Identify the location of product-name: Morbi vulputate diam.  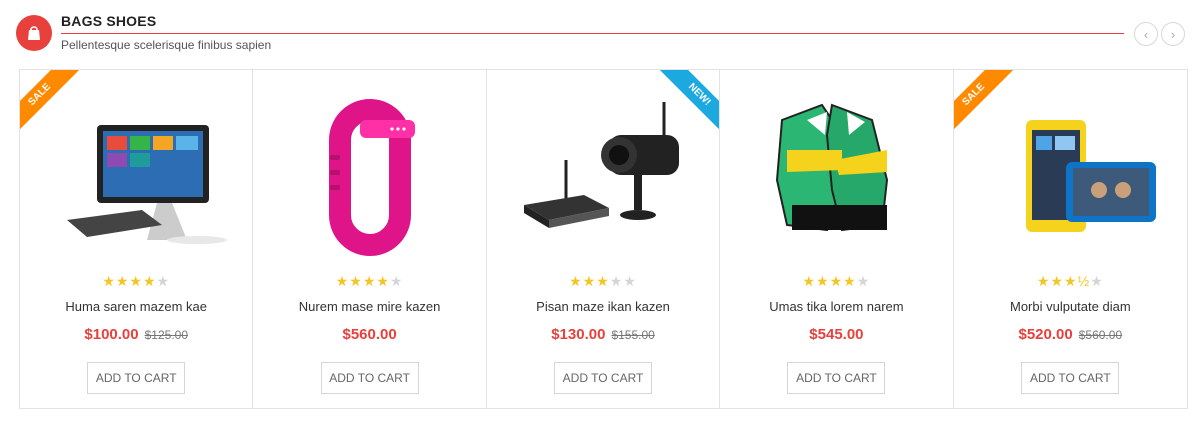
(1070, 306).